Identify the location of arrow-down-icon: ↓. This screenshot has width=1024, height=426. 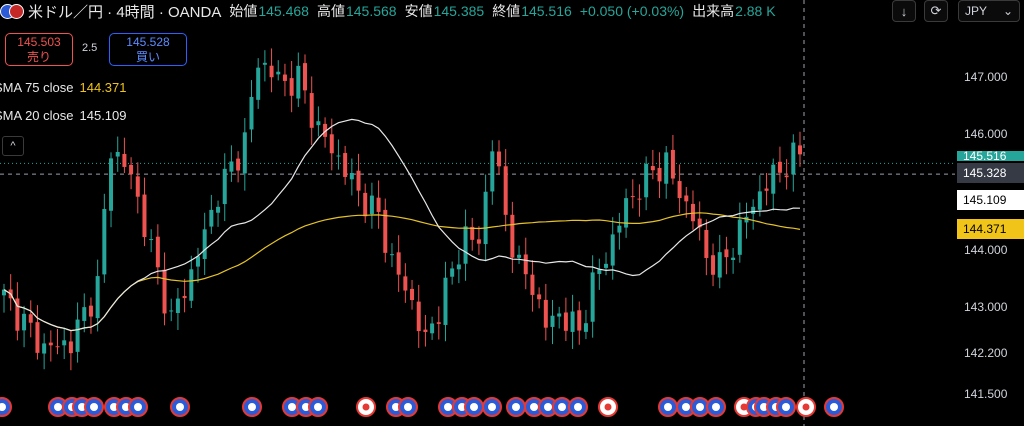
(904, 11).